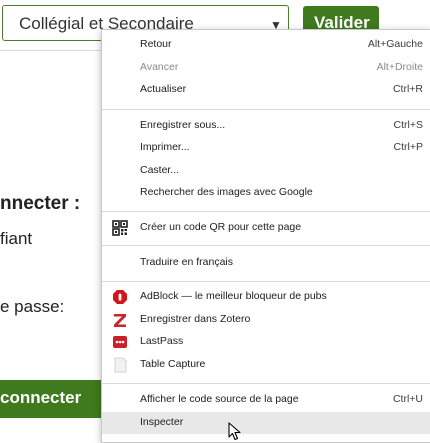 The image size is (430, 443). I want to click on menu-item-lastpass: LastPass, so click(266, 342).